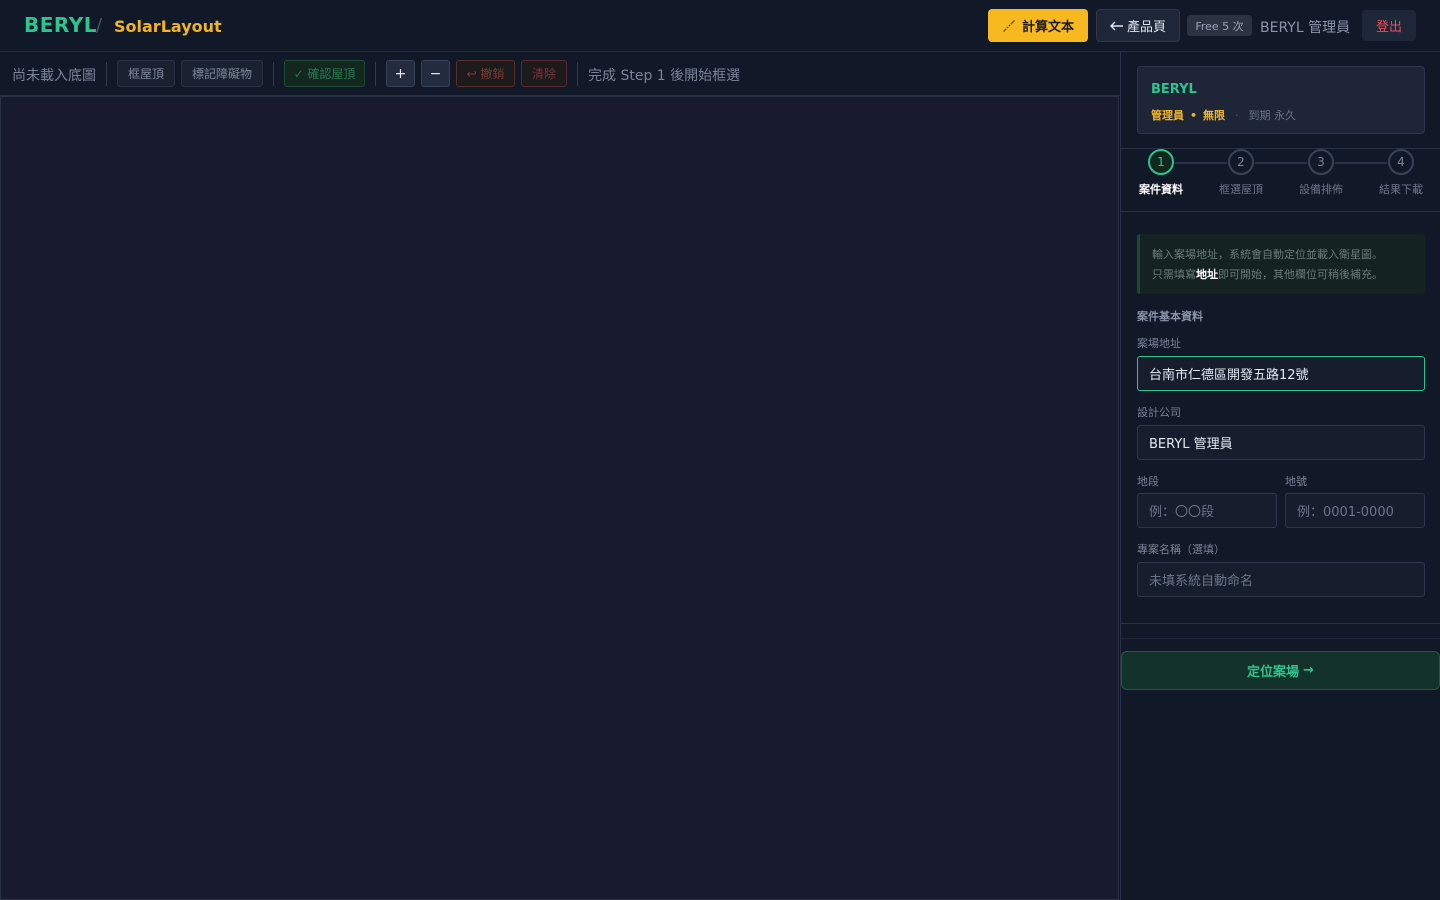 This screenshot has width=1440, height=900. Describe the element at coordinates (146, 73) in the screenshot. I see `frame-roof-button: 框屋頂` at that location.